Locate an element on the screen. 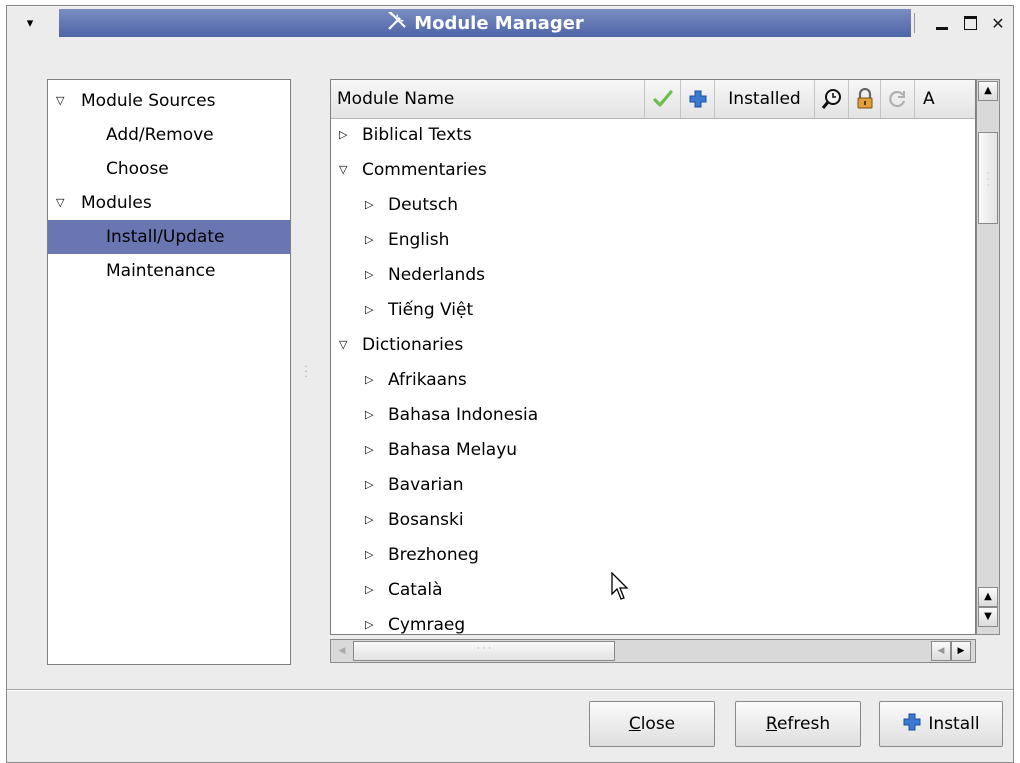 The height and width of the screenshot is (763, 1020). tree-row-catala: ▷ Català is located at coordinates (653, 590).